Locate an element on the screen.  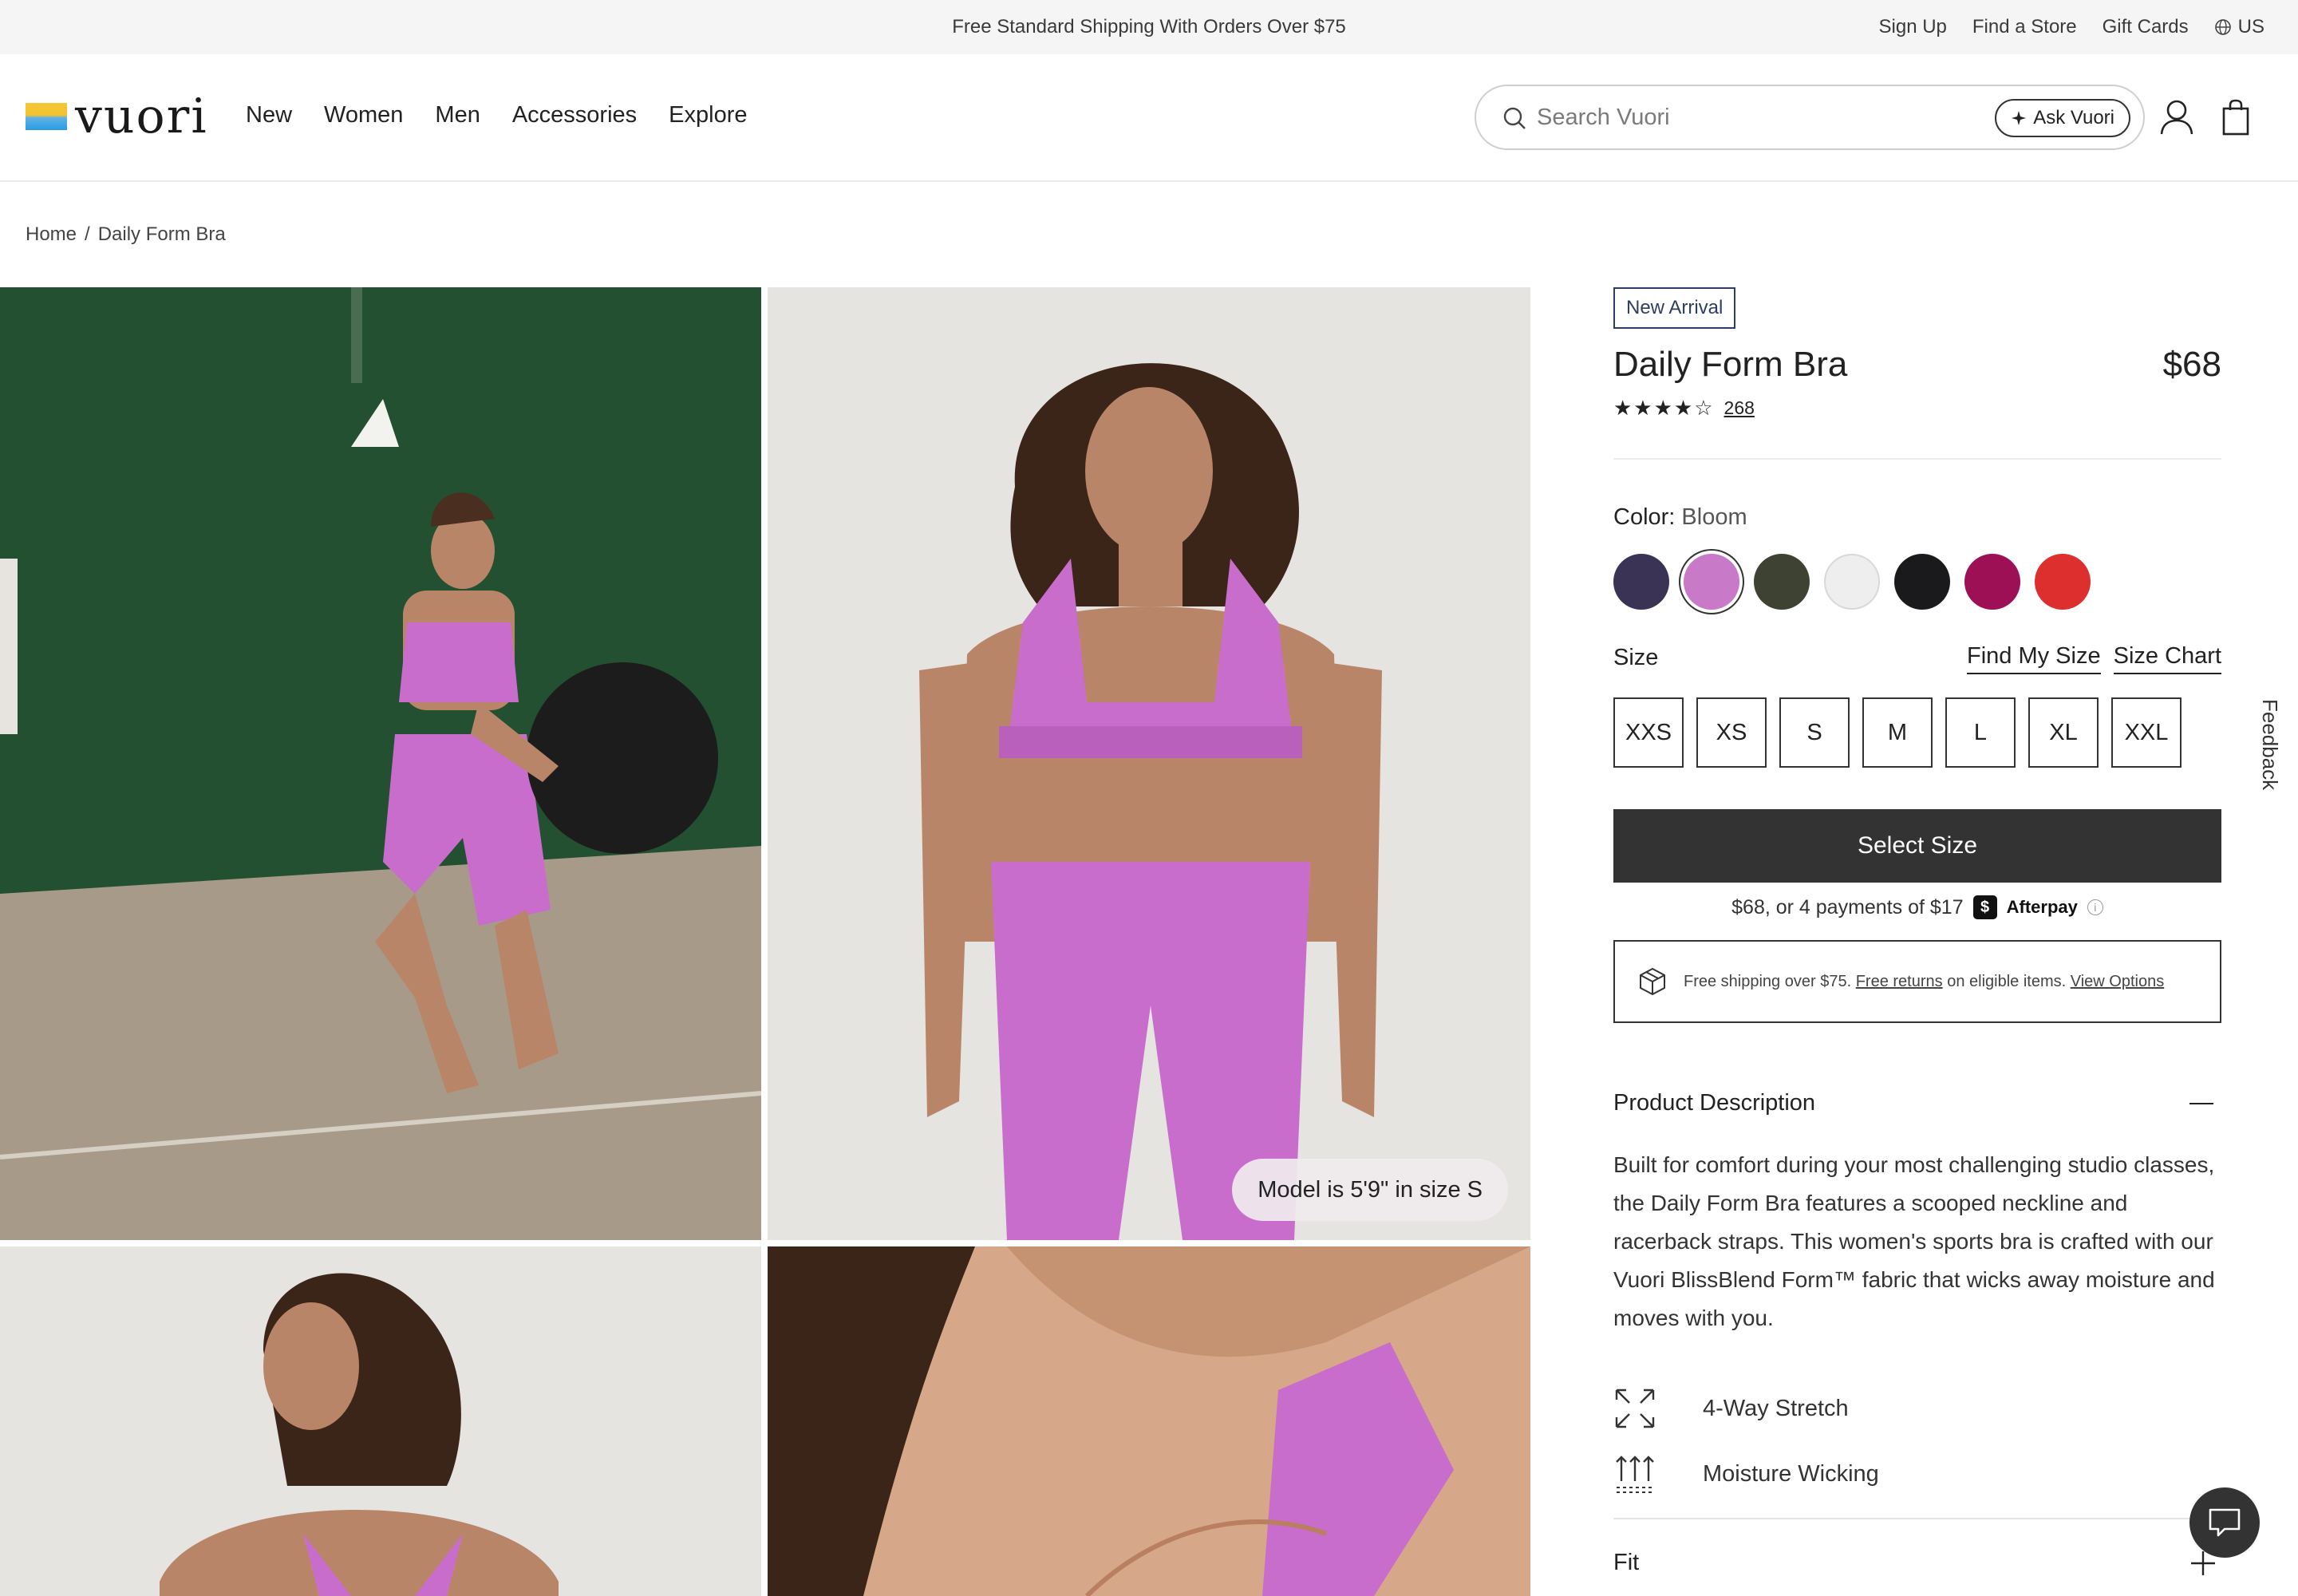
feature-item: Moisture Wicking is located at coordinates (1746, 1473).